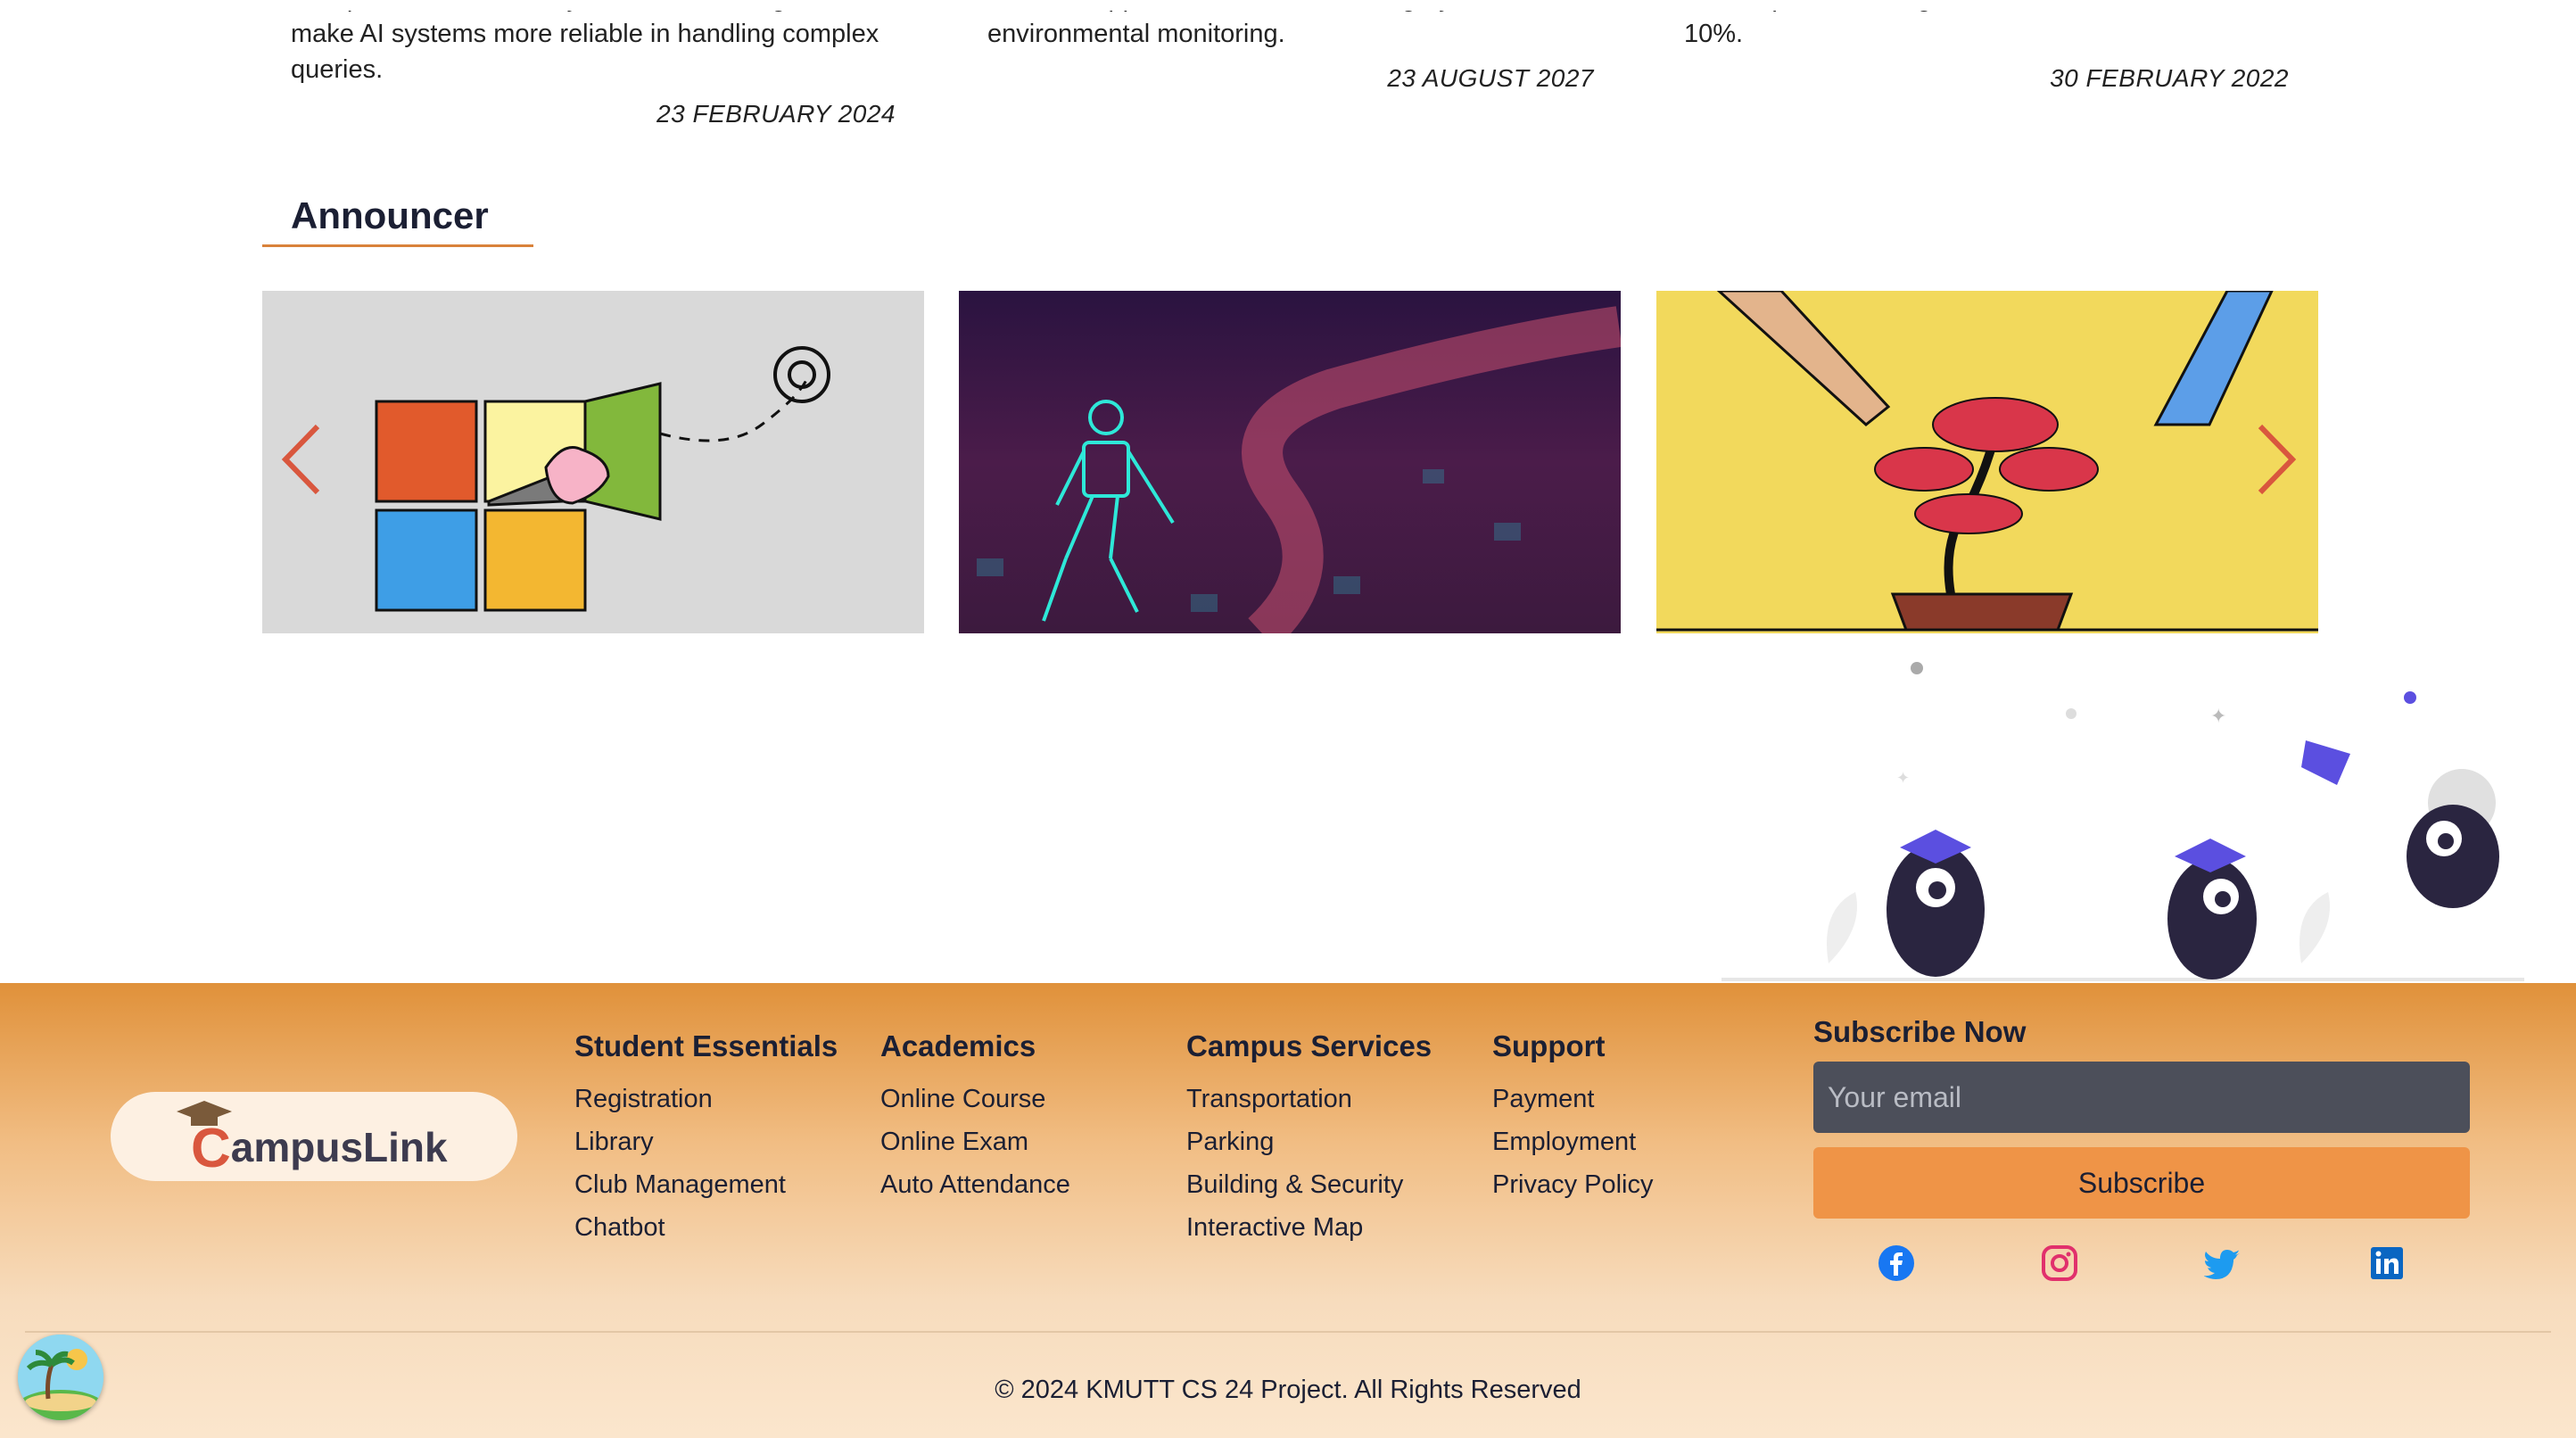  Describe the element at coordinates (1309, 1046) in the screenshot. I see `footer-column-title: Campus Services` at that location.